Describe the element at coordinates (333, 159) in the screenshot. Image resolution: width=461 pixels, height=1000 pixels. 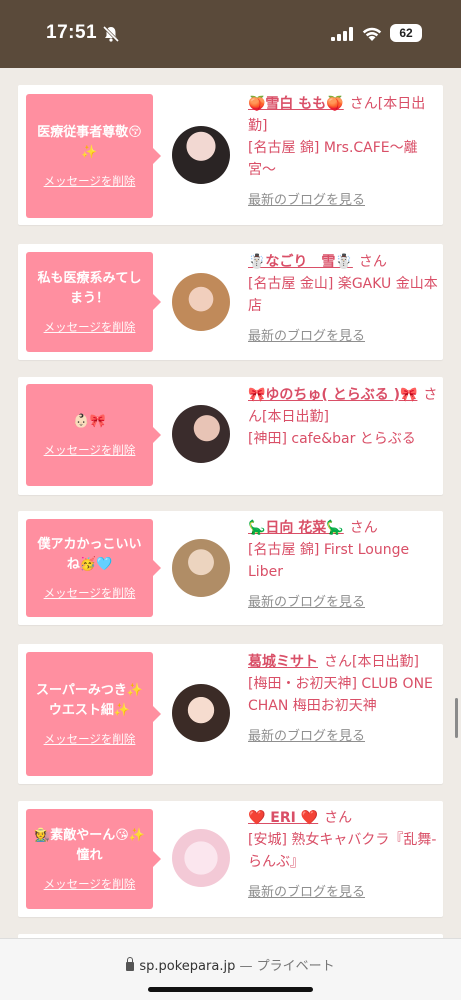
I see `shop-name: [名古屋 錦] Mrs.CAFE〜離宮〜` at that location.